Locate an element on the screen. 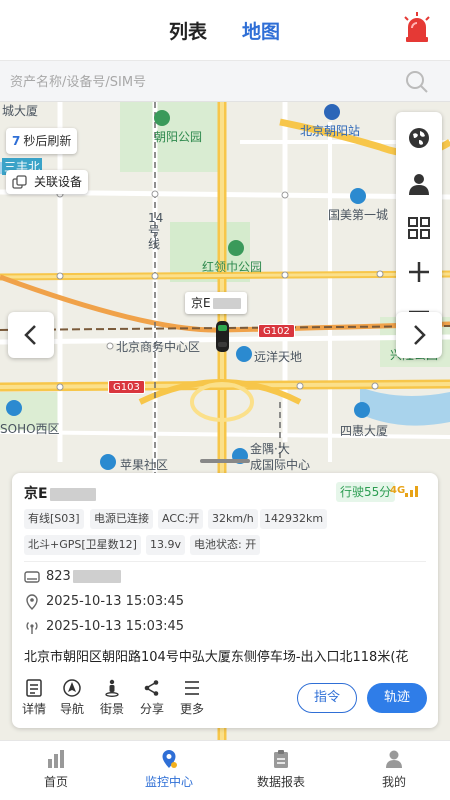 This screenshot has height=800, width=450. vehicle-map-label: 京E is located at coordinates (216, 303).